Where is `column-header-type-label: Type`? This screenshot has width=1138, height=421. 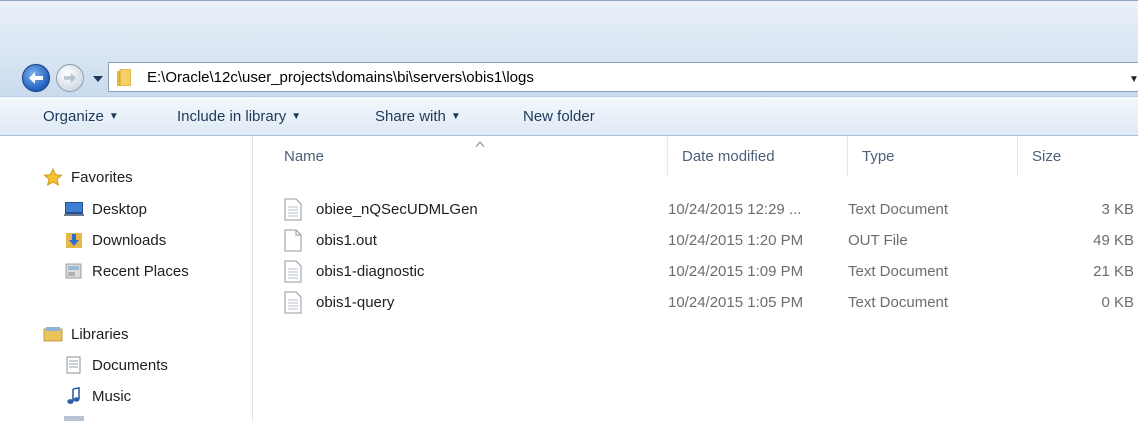 column-header-type-label: Type is located at coordinates (878, 156).